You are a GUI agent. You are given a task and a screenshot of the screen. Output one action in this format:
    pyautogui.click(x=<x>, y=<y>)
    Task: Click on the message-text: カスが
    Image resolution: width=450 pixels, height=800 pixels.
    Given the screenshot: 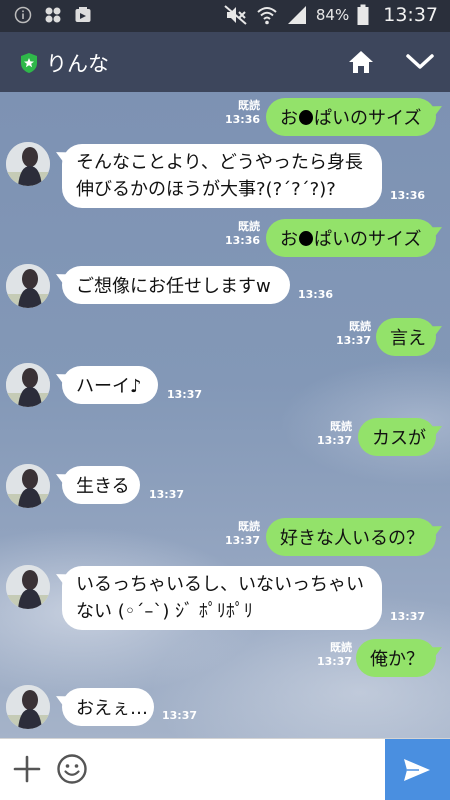 What is the action you would take?
    pyautogui.click(x=399, y=438)
    